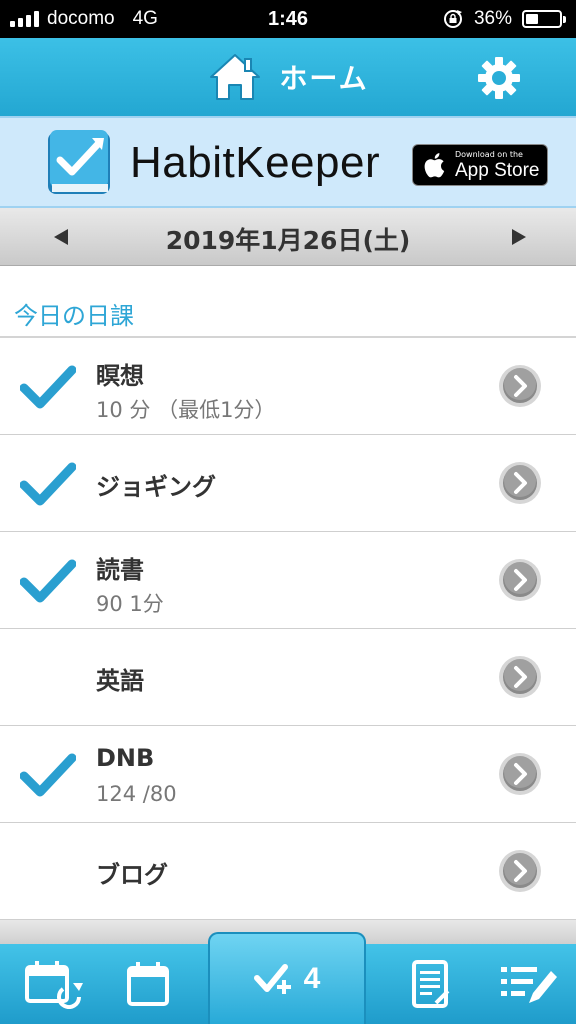 Image resolution: width=576 pixels, height=1024 pixels. I want to click on current-date: 2019年1月26日(土), so click(288, 240).